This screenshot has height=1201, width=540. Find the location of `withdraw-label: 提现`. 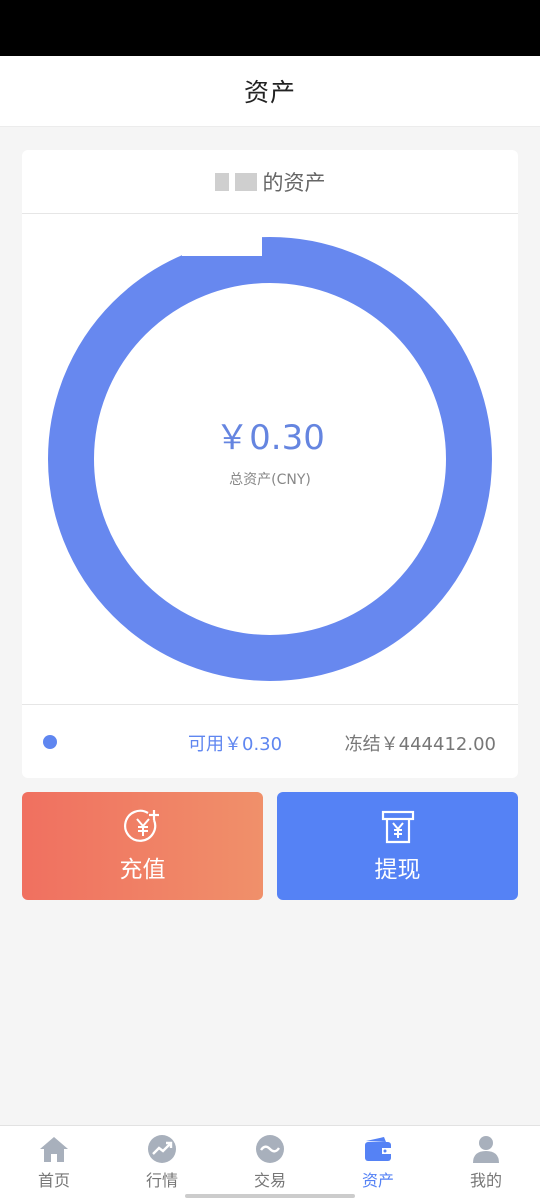

withdraw-label: 提现 is located at coordinates (397, 870).